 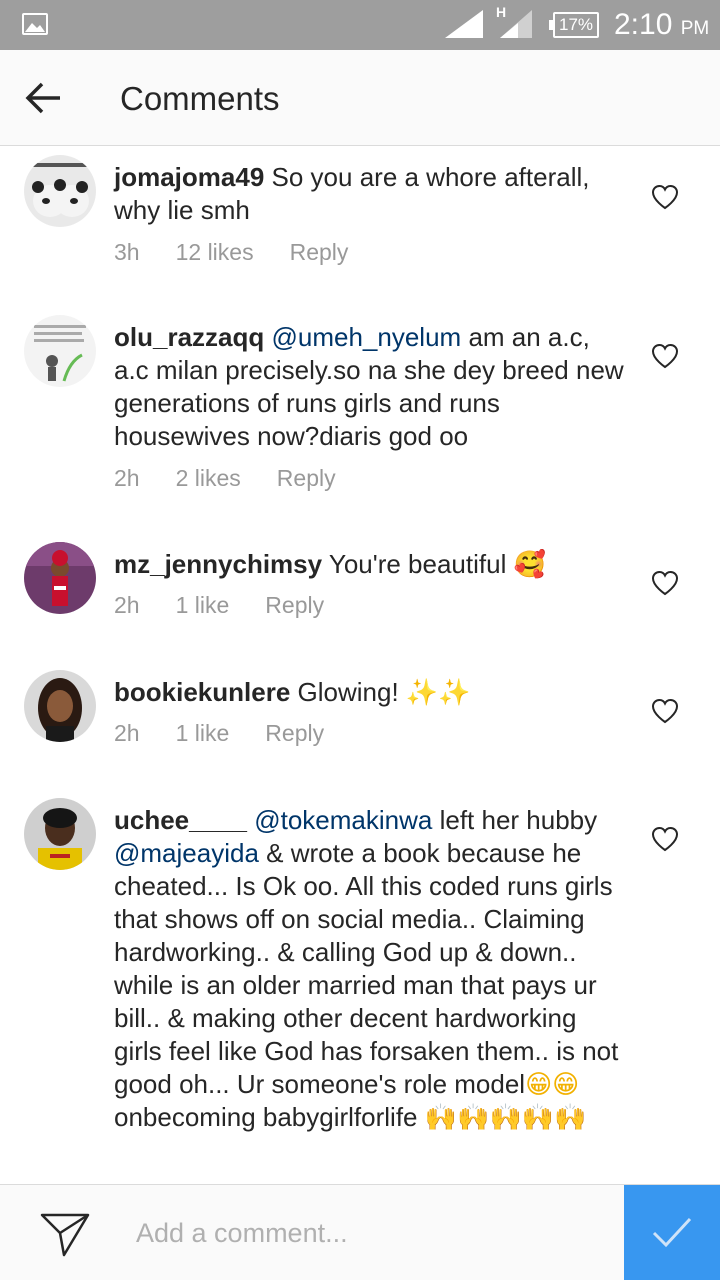 What do you see at coordinates (189, 177) in the screenshot?
I see `comment-username: jomajoma49` at bounding box center [189, 177].